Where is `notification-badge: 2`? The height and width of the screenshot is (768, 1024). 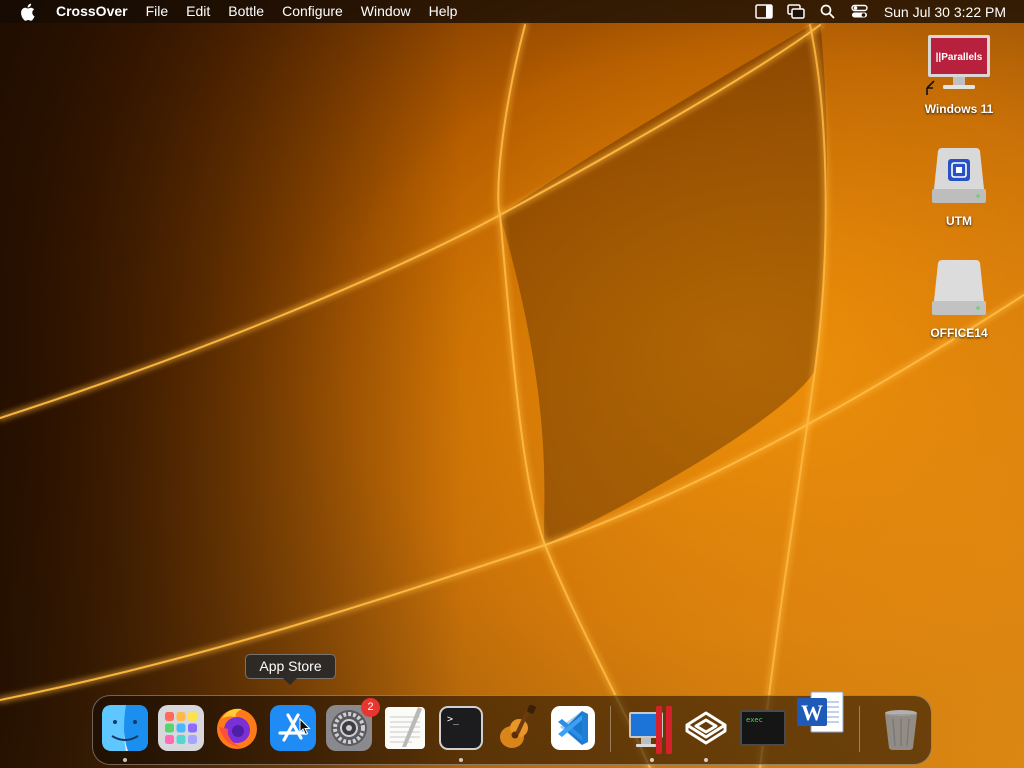 notification-badge: 2 is located at coordinates (370, 707).